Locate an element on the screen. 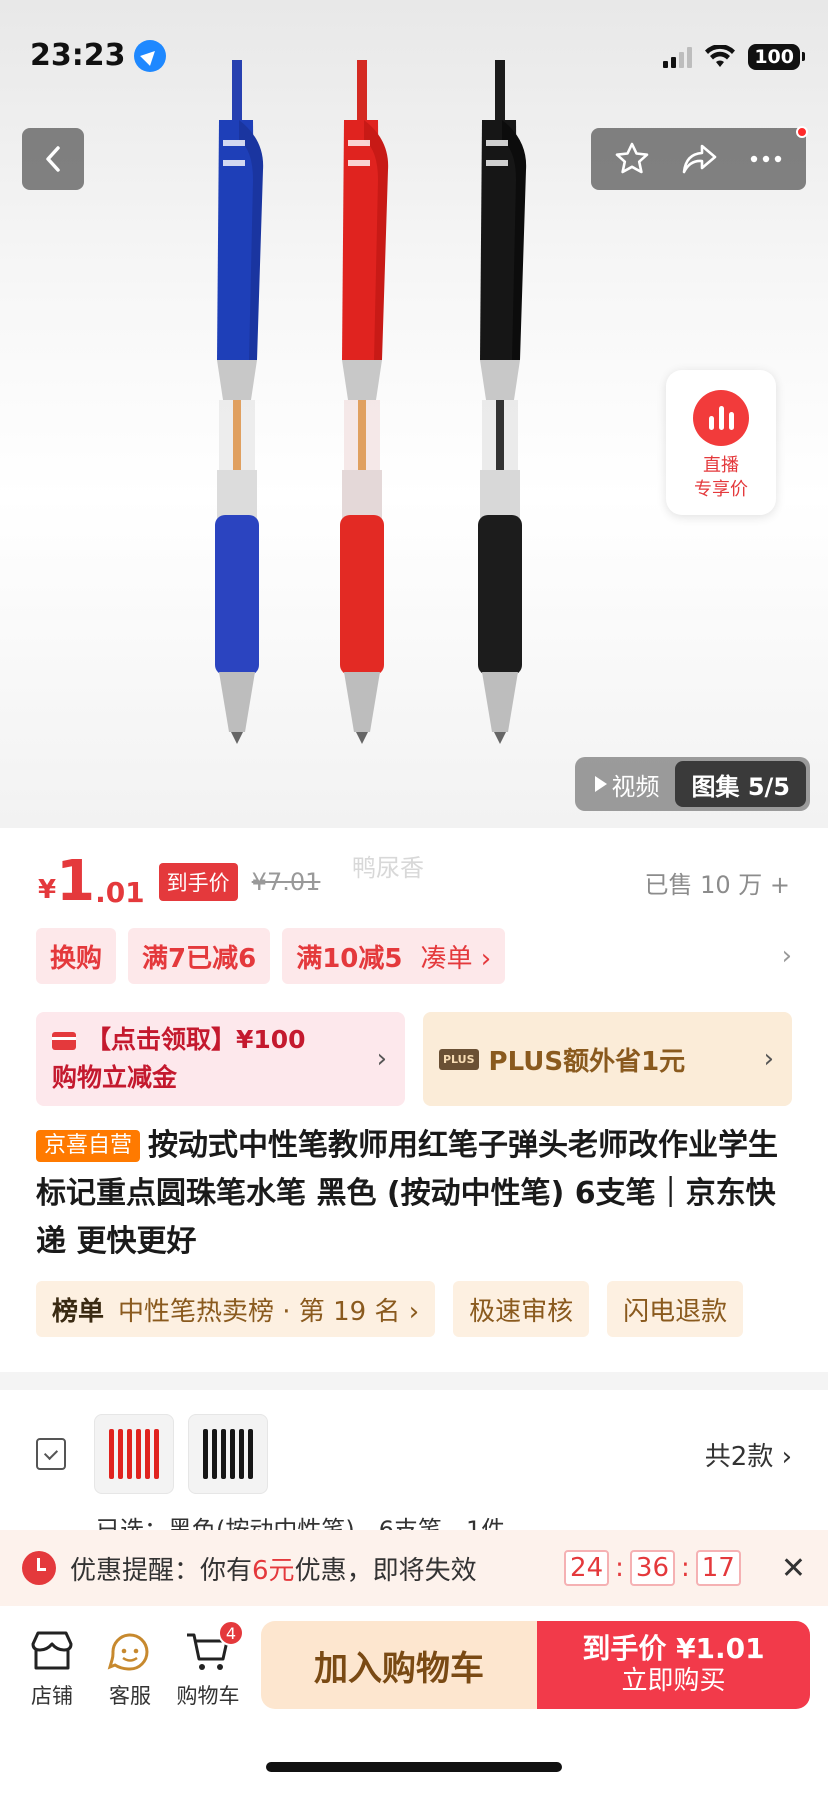 The height and width of the screenshot is (1793, 828). more-icon is located at coordinates (766, 159).